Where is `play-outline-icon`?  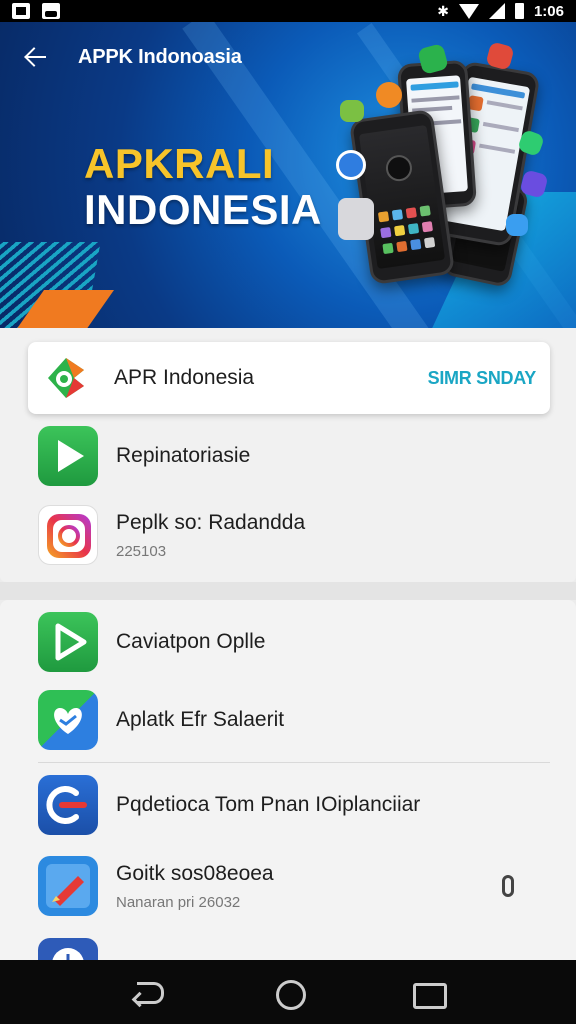 play-outline-icon is located at coordinates (68, 642).